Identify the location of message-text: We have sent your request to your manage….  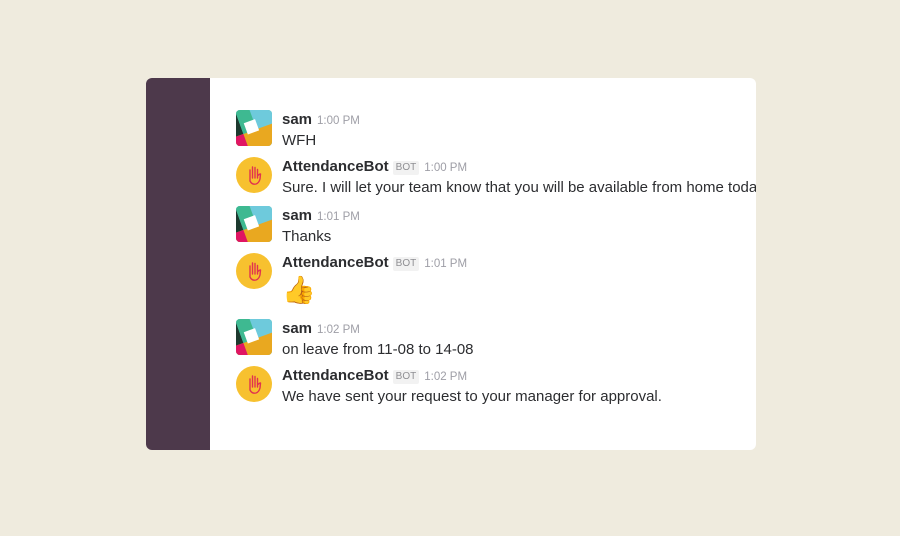
(472, 396).